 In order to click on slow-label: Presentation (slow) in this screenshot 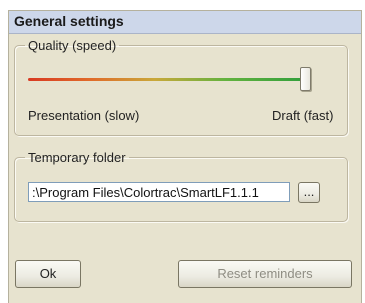, I will do `click(84, 115)`.